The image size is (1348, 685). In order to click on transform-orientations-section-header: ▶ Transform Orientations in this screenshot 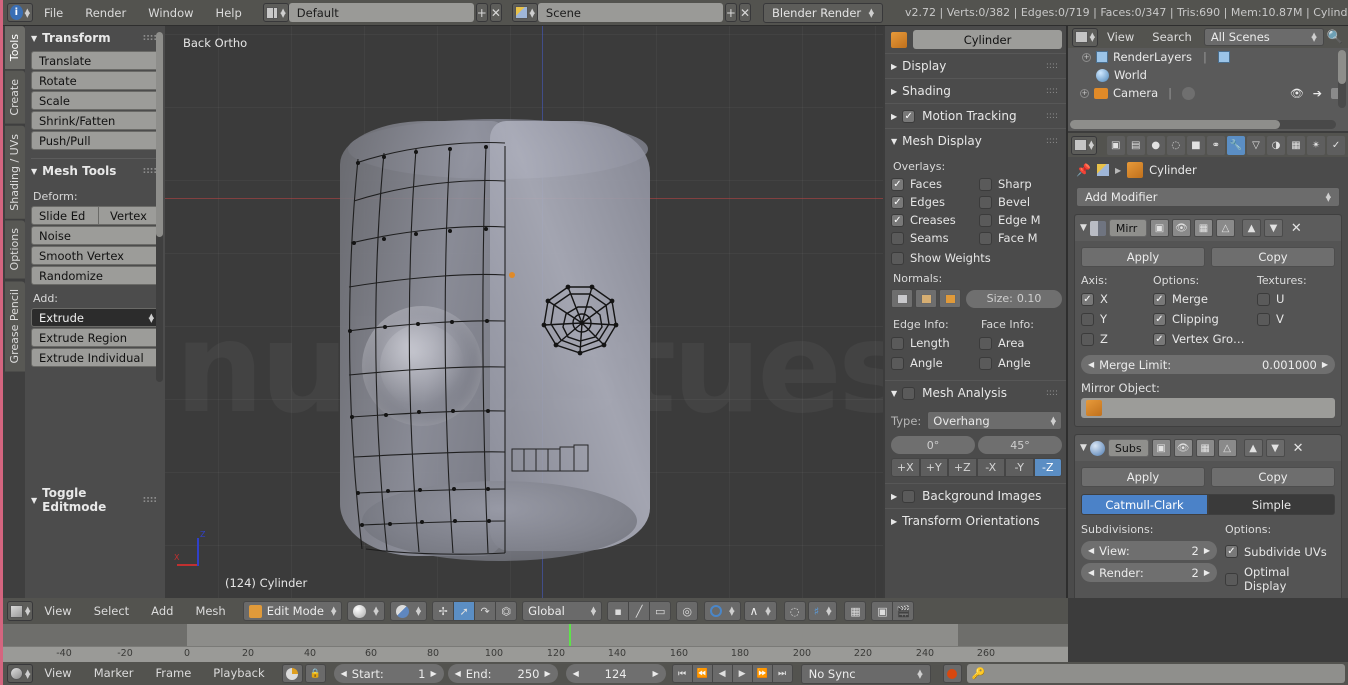, I will do `click(976, 520)`.